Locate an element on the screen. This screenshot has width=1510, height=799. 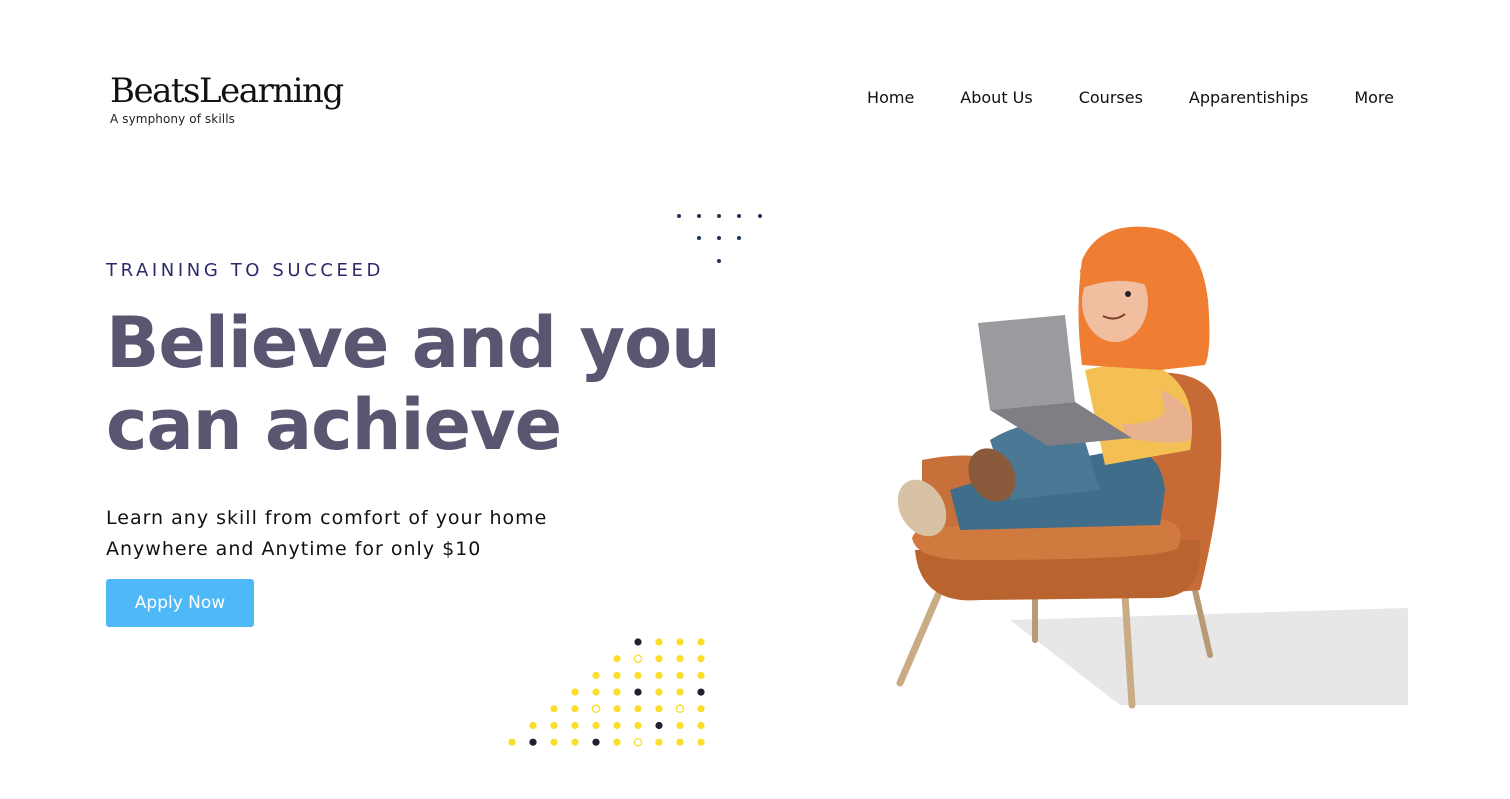
nav-courses: Courses is located at coordinates (1111, 97).